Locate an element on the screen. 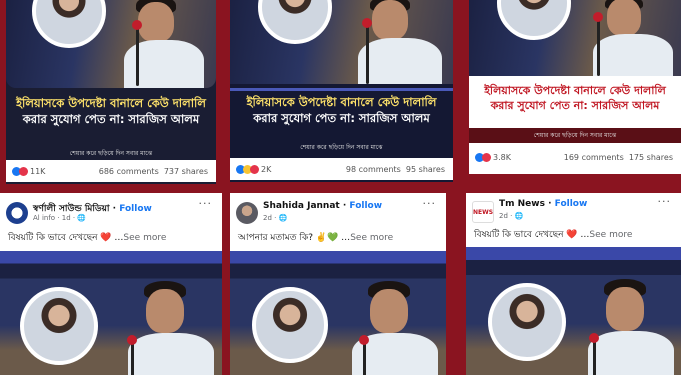 The width and height of the screenshot is (681, 375). engagement-stats: 686 comments 737 shares is located at coordinates (153, 171).